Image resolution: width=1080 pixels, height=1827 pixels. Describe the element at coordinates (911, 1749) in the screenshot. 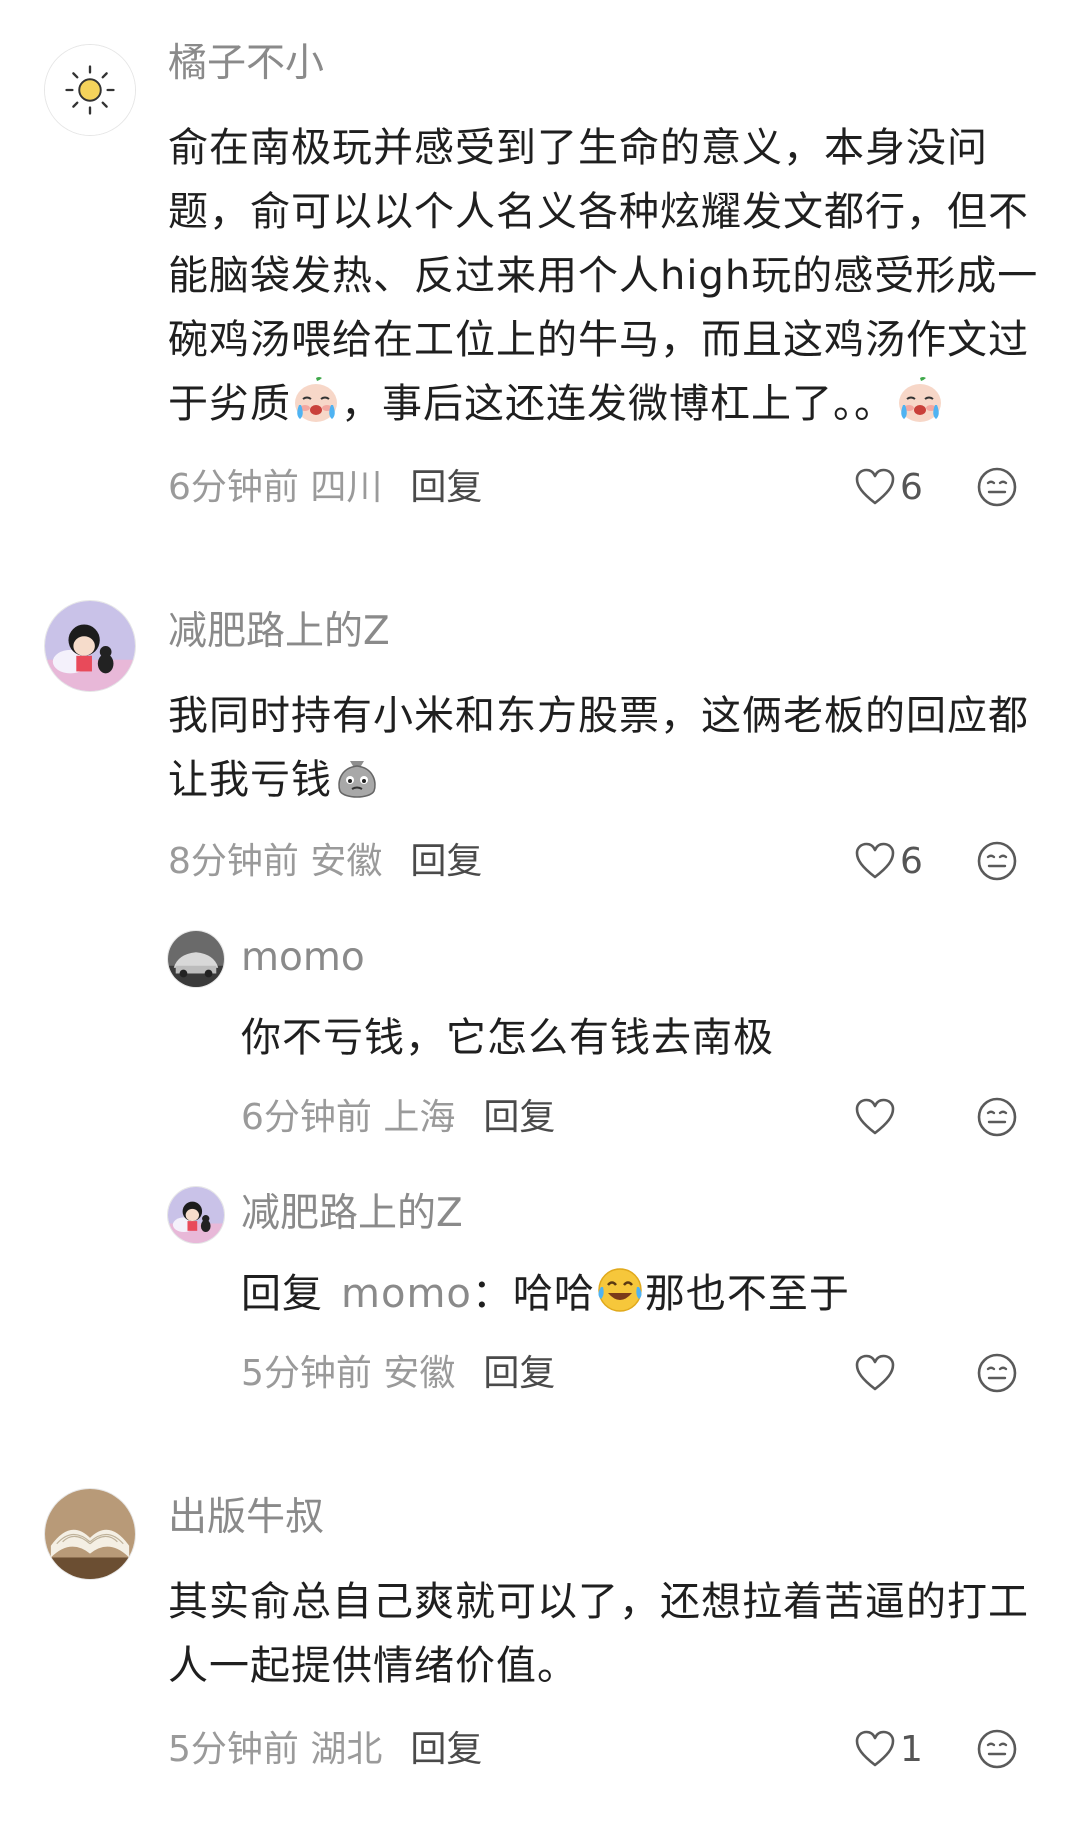

I see `like-count: 1` at that location.